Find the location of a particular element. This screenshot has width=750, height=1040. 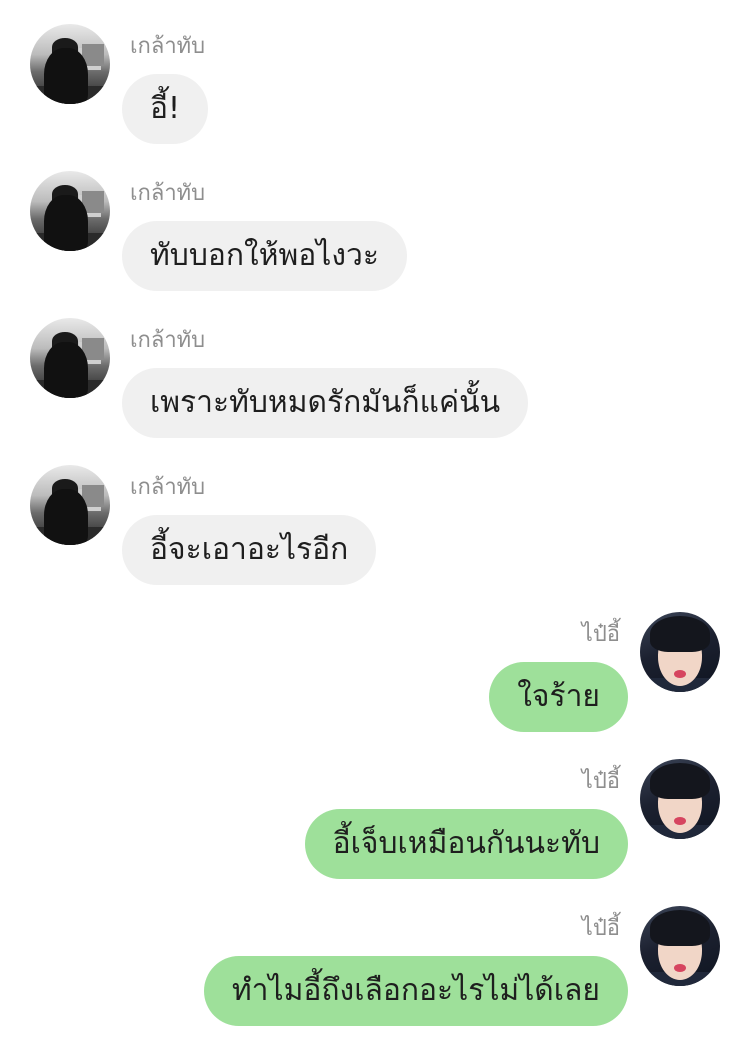

message-bubble: อี้จะเอาอะไรอีก is located at coordinates (249, 550).